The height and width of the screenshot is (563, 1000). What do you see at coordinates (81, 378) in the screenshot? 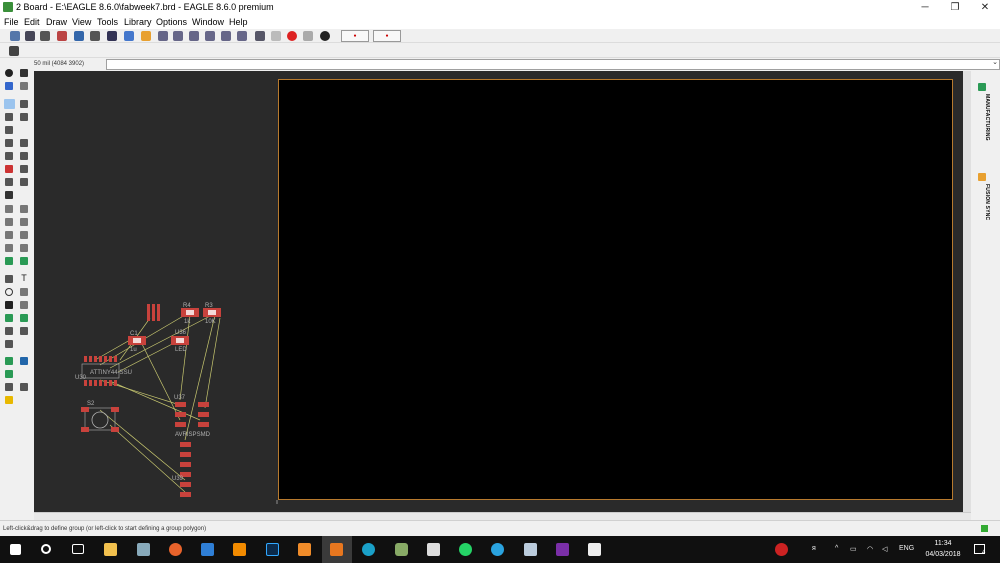
I see `label-u30: U30` at bounding box center [81, 378].